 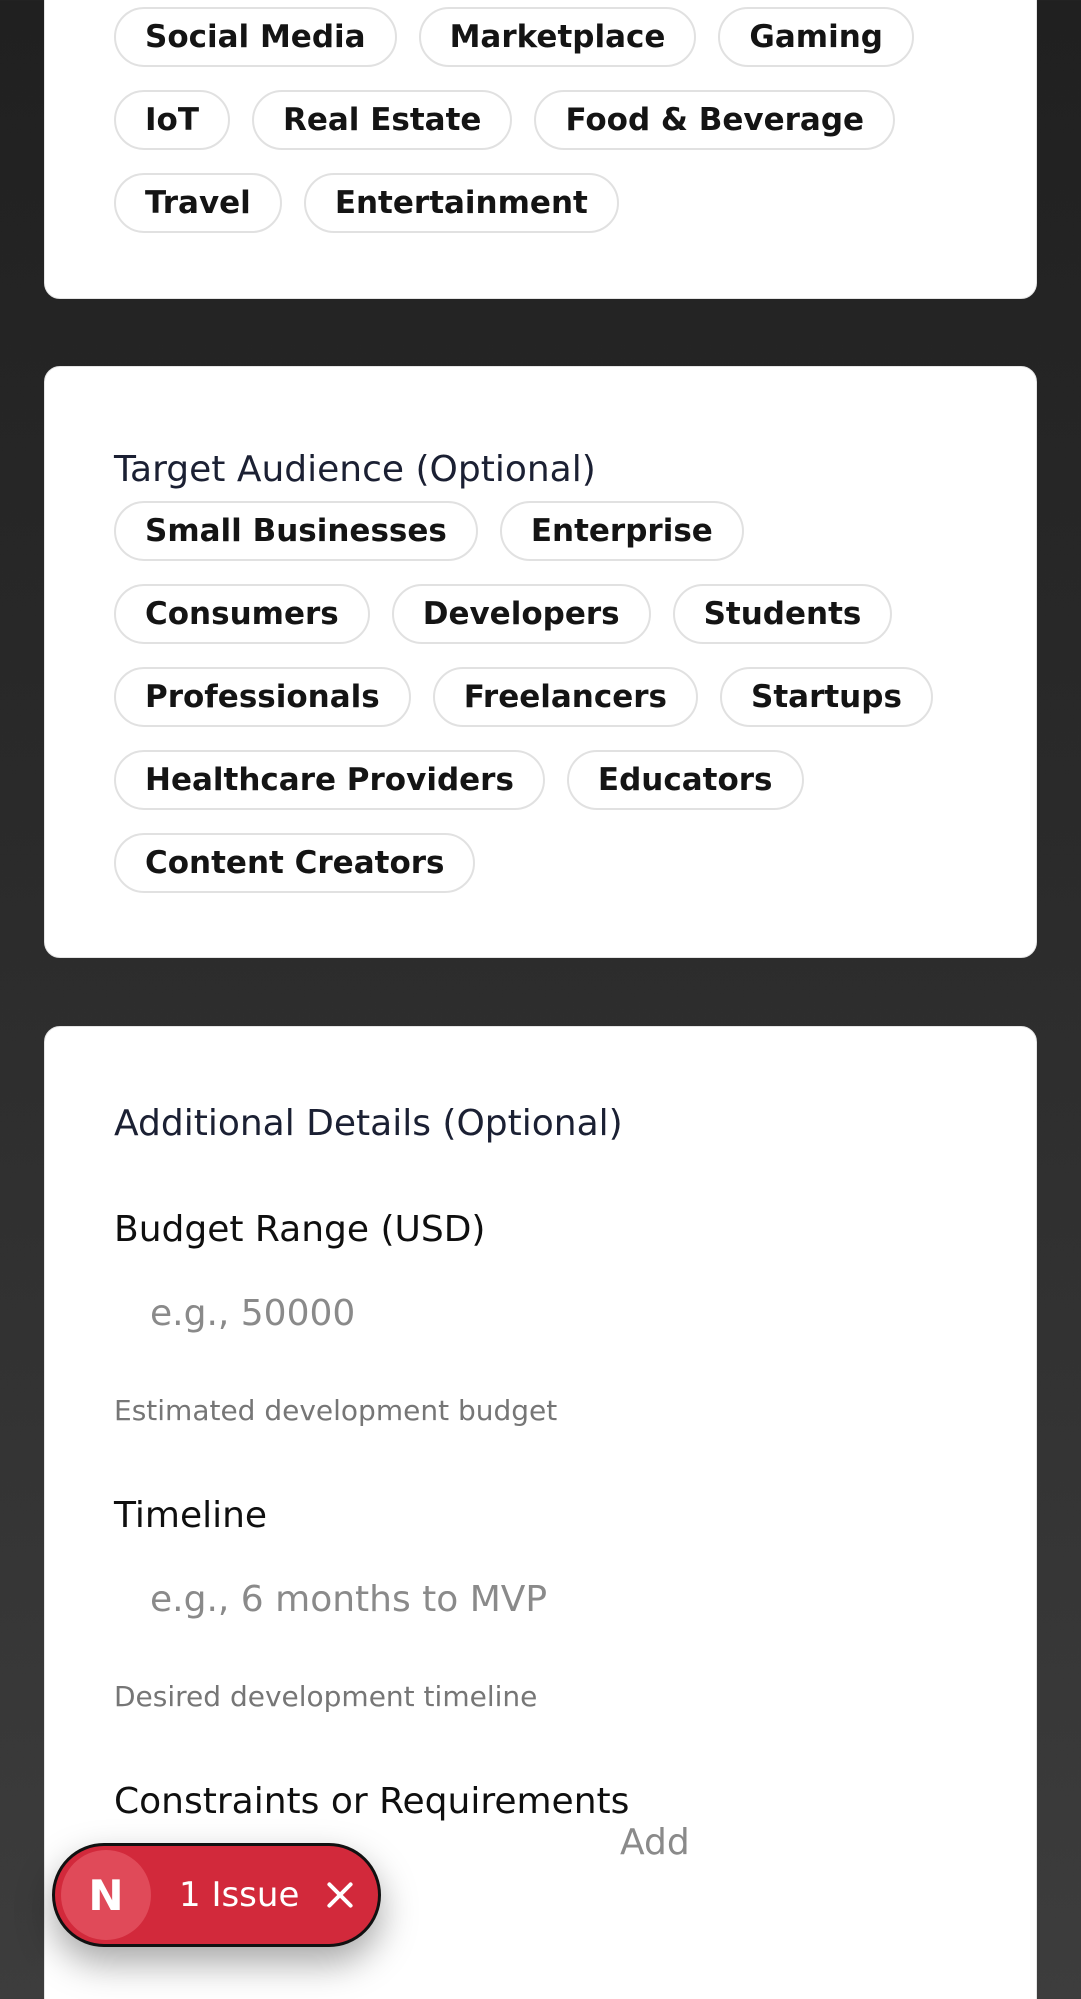 I want to click on close-icon, so click(x=340, y=1895).